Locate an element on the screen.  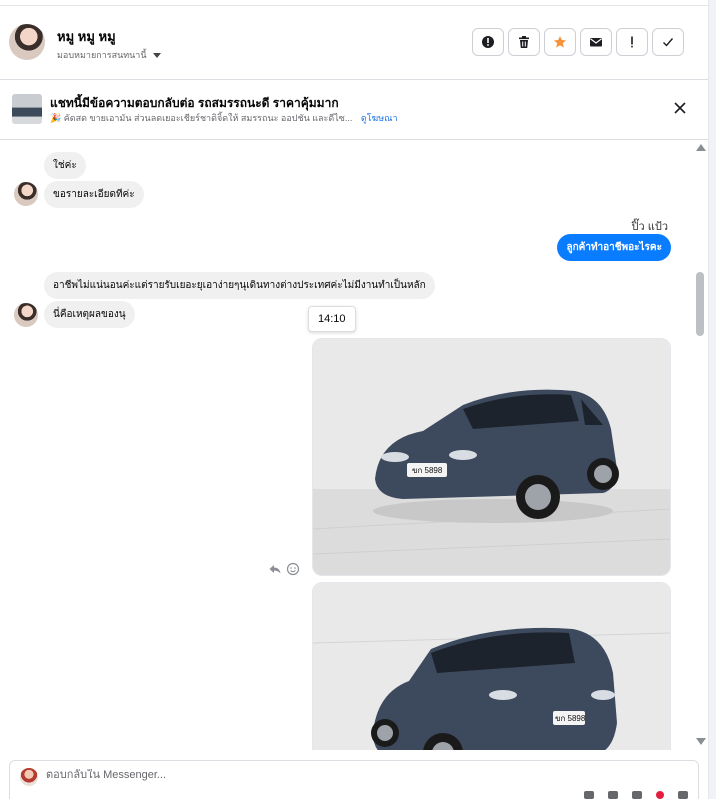
message-bubble-sent: ลูกค้าทำอาชีพอะไรคะ is located at coordinates (614, 247).